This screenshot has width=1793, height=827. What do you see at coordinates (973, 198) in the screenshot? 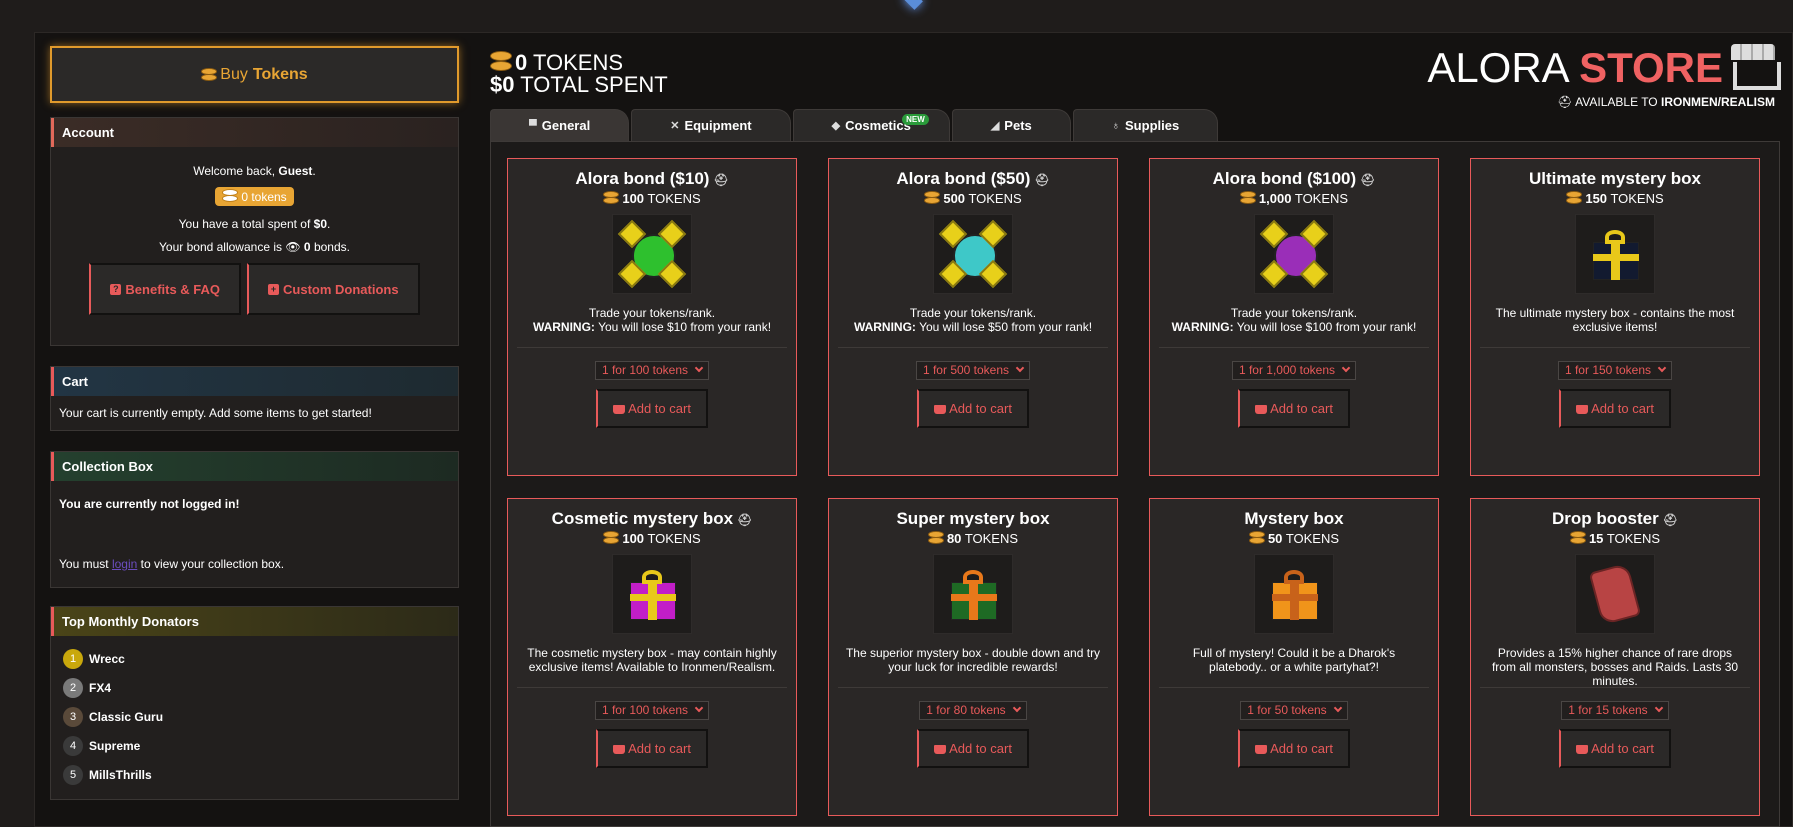
I see `product-price: 500 TOKENS` at bounding box center [973, 198].